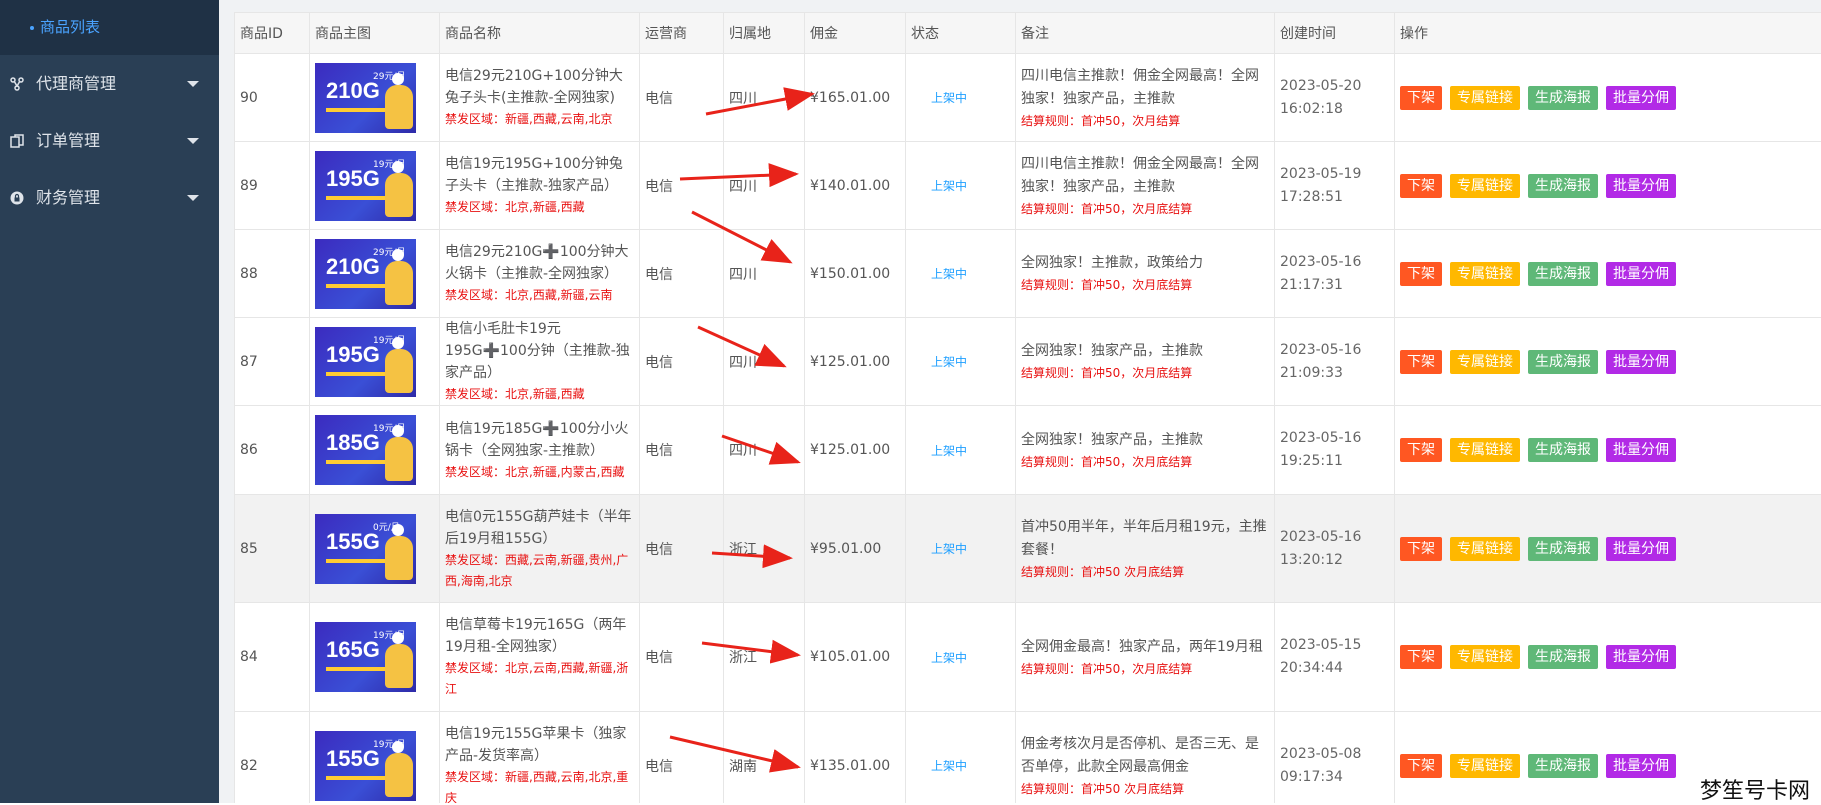  Describe the element at coordinates (539, 571) in the screenshot. I see `banned-regions: 禁发区域：西藏,云南,新疆,贵州,广西,海南,北京` at that location.